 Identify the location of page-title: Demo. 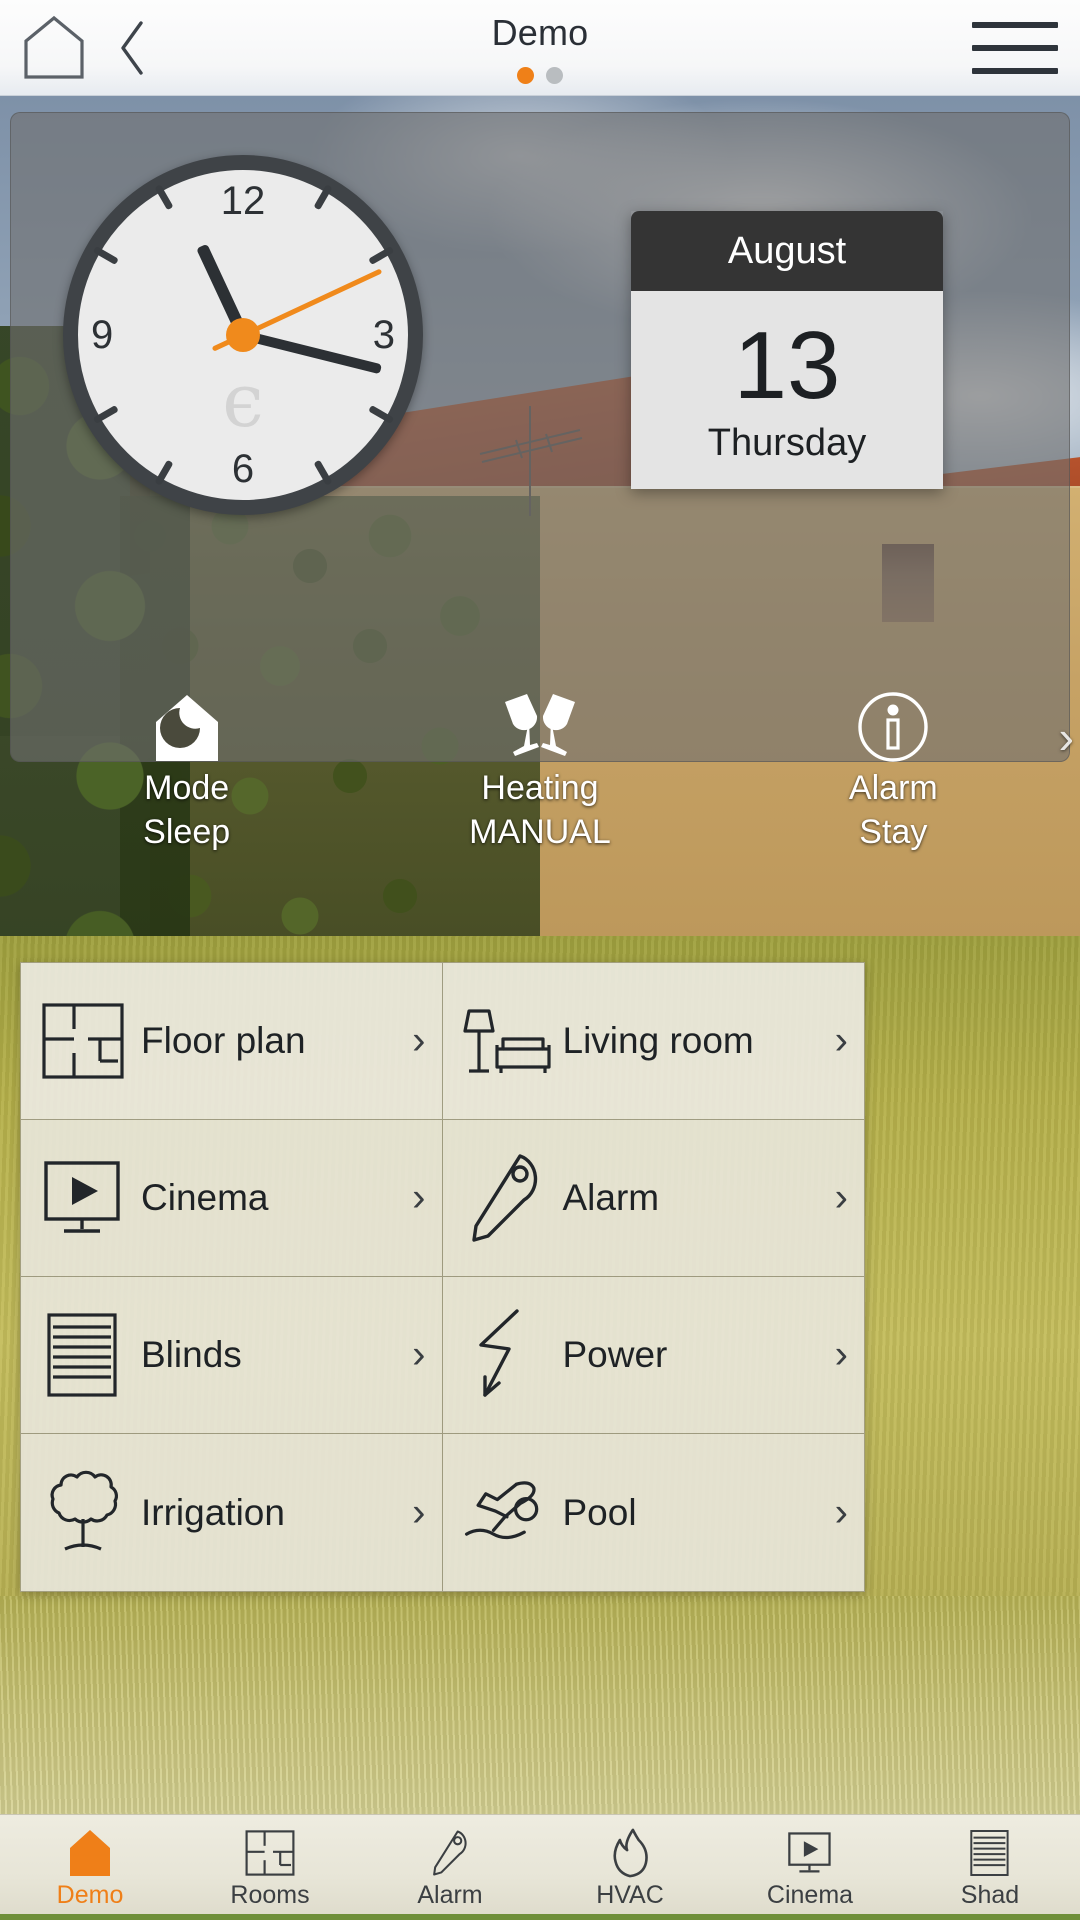
(540, 32).